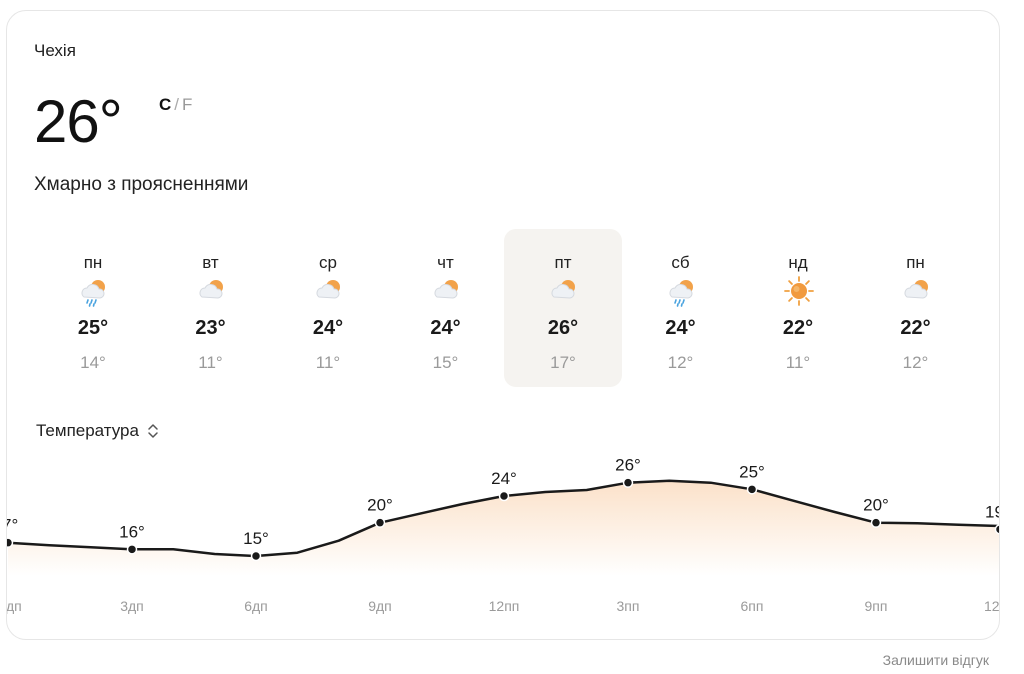 The image size is (1024, 674). I want to click on chevron-up-down-icon, so click(153, 431).